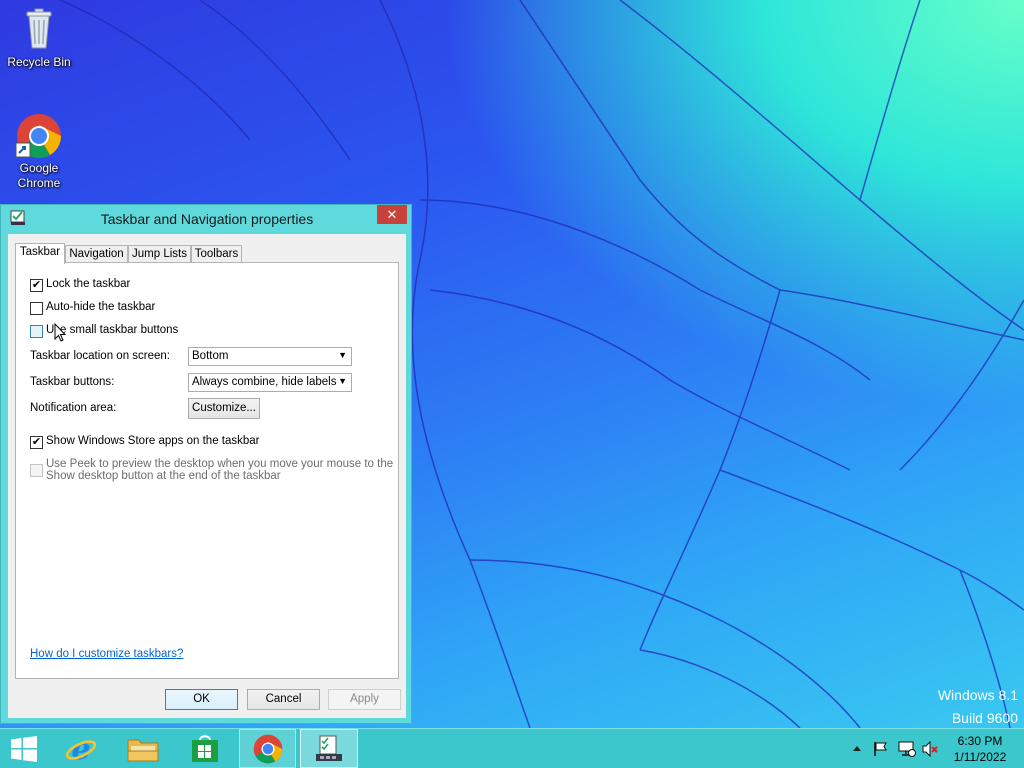  What do you see at coordinates (72, 382) in the screenshot?
I see `taskbar-buttons-label: Taskbar buttons:` at bounding box center [72, 382].